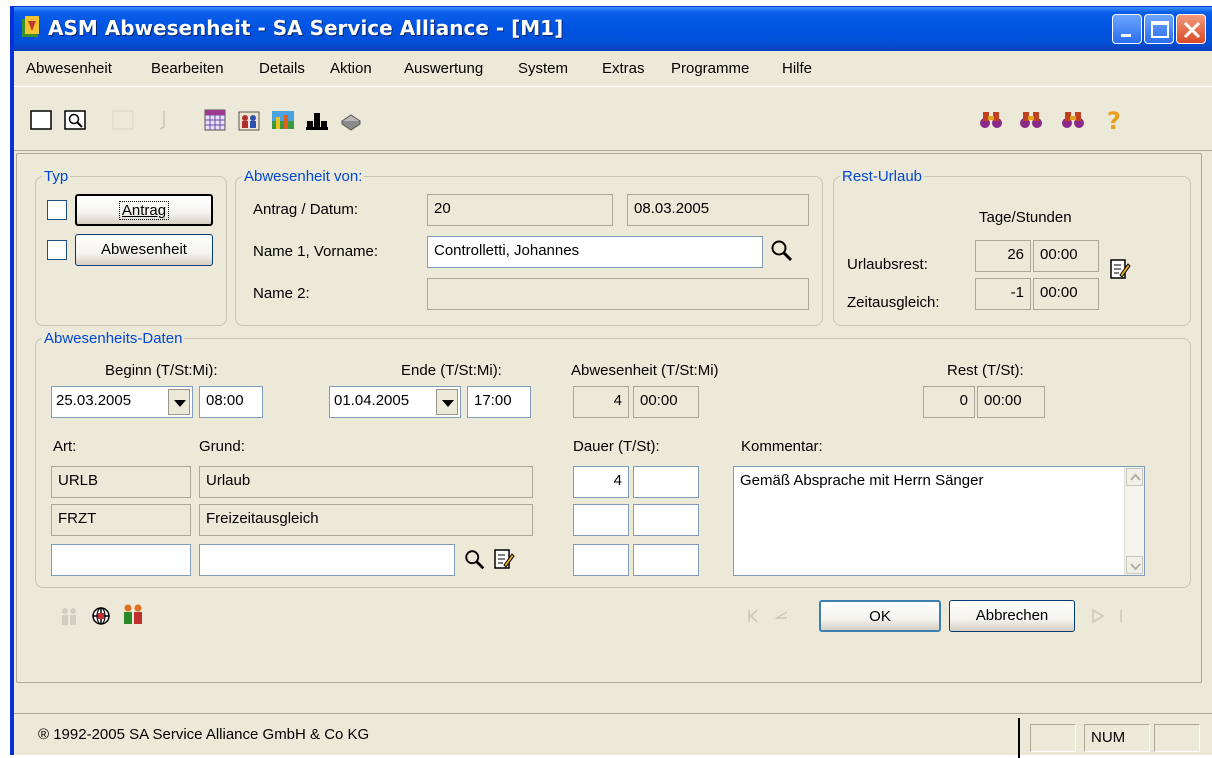 This screenshot has height=758, width=1212. I want to click on abwesenheit-von-legend: Abwesenheit von:, so click(303, 176).